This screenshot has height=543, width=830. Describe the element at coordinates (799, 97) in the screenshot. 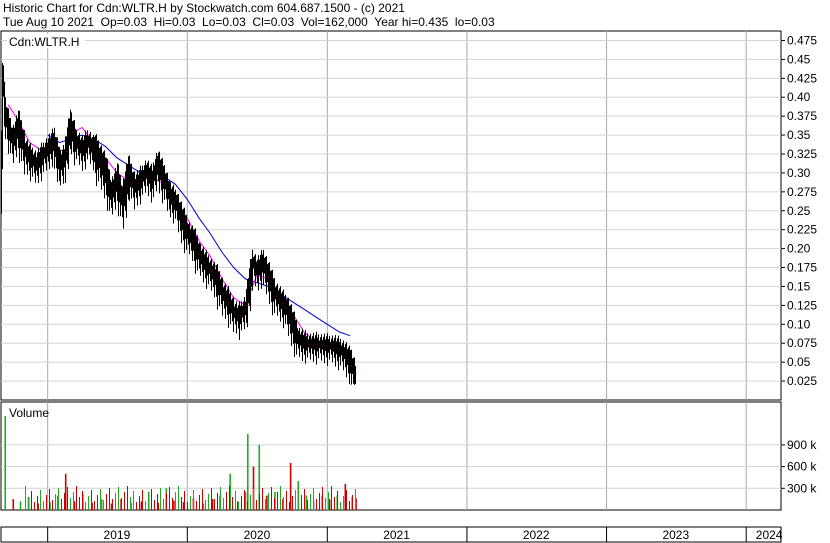

I see `price-tick-label: 0.40` at that location.